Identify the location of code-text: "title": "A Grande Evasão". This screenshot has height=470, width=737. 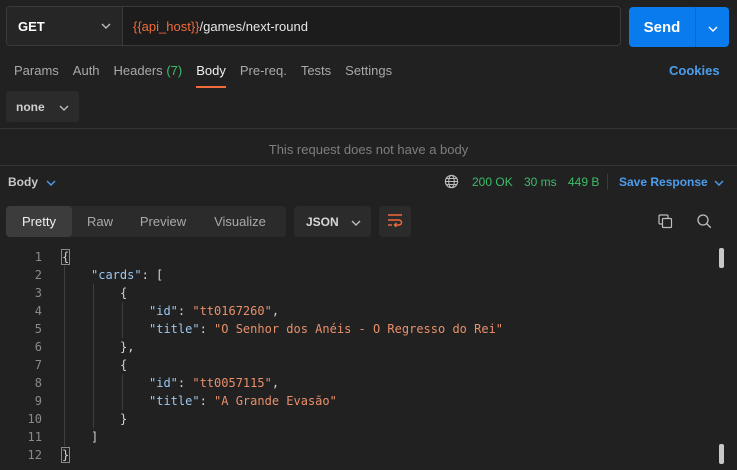
(243, 401).